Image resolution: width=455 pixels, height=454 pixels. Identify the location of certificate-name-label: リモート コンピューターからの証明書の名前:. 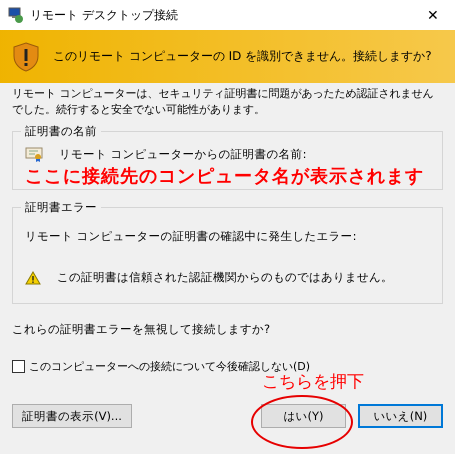
(183, 154).